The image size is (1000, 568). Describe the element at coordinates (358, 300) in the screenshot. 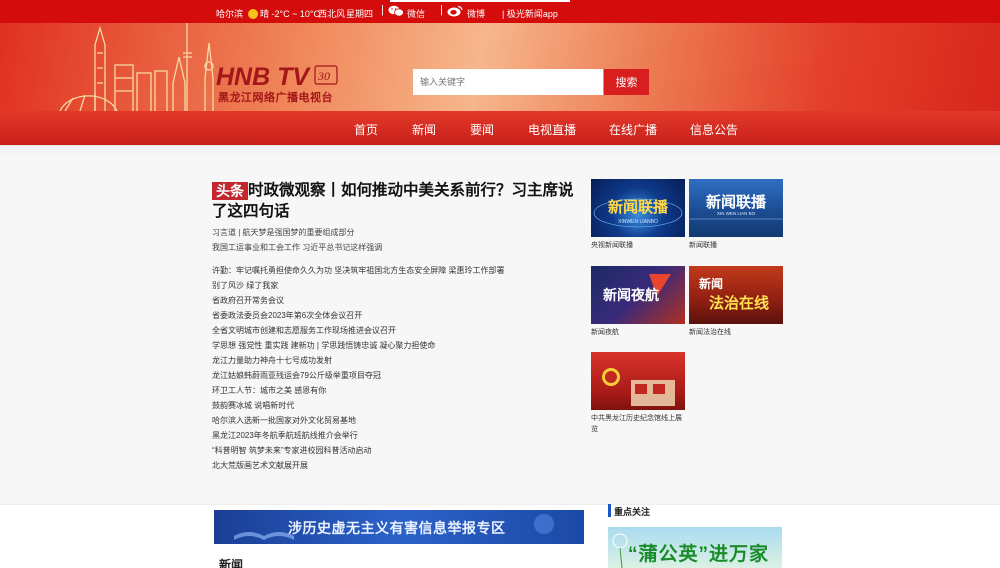

I see `list-item: 省政府召开常务会议` at that location.